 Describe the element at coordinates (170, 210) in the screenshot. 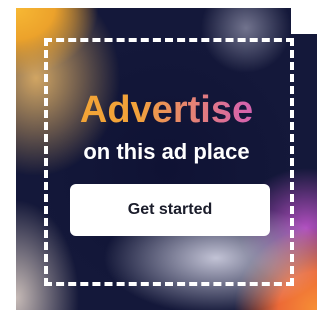

I see `get-started-button: Get started` at that location.